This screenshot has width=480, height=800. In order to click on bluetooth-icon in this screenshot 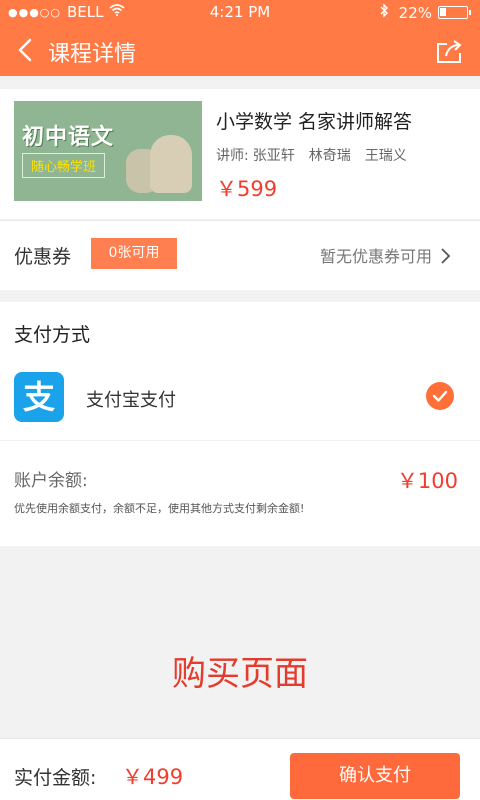, I will do `click(384, 12)`.